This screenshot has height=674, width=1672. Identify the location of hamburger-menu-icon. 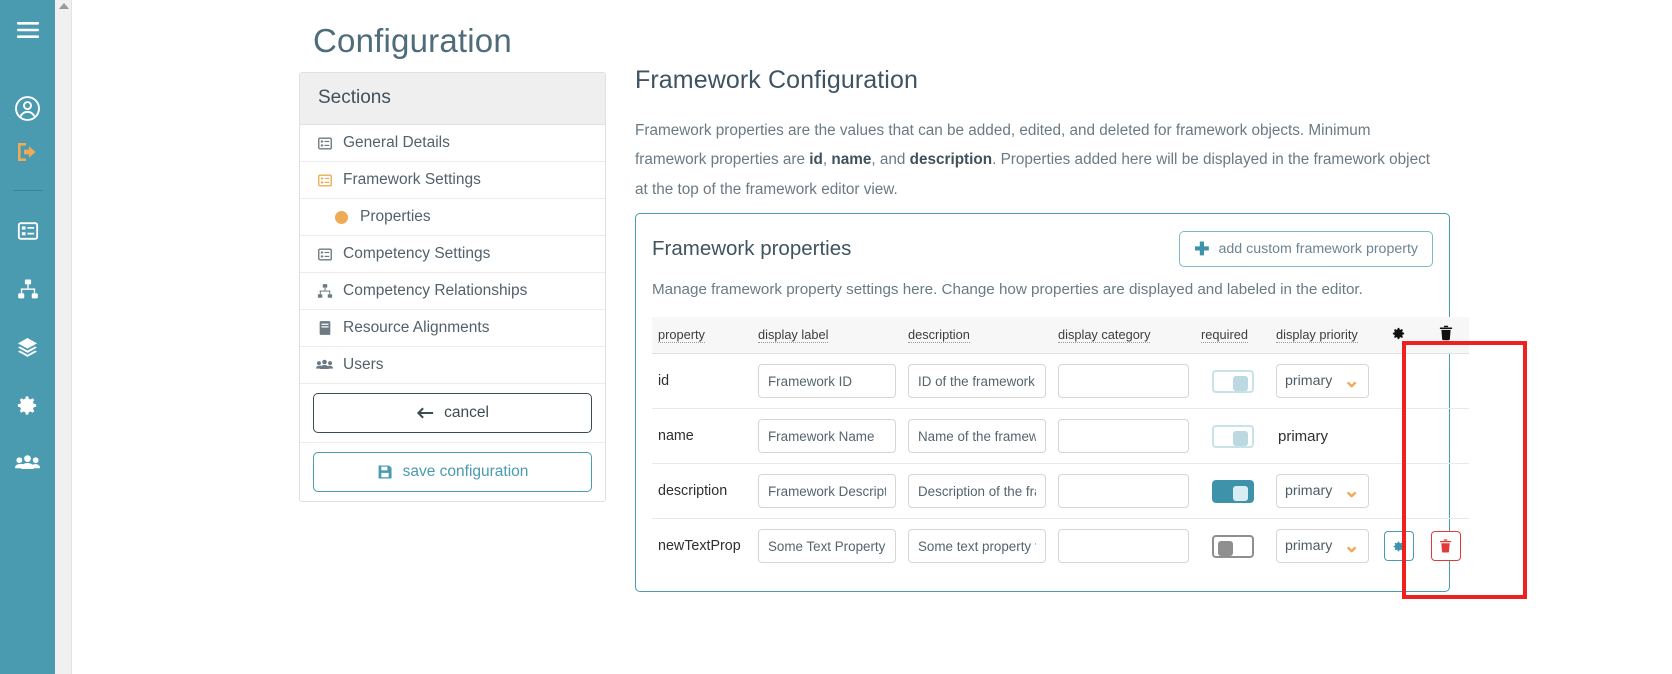
(27, 30).